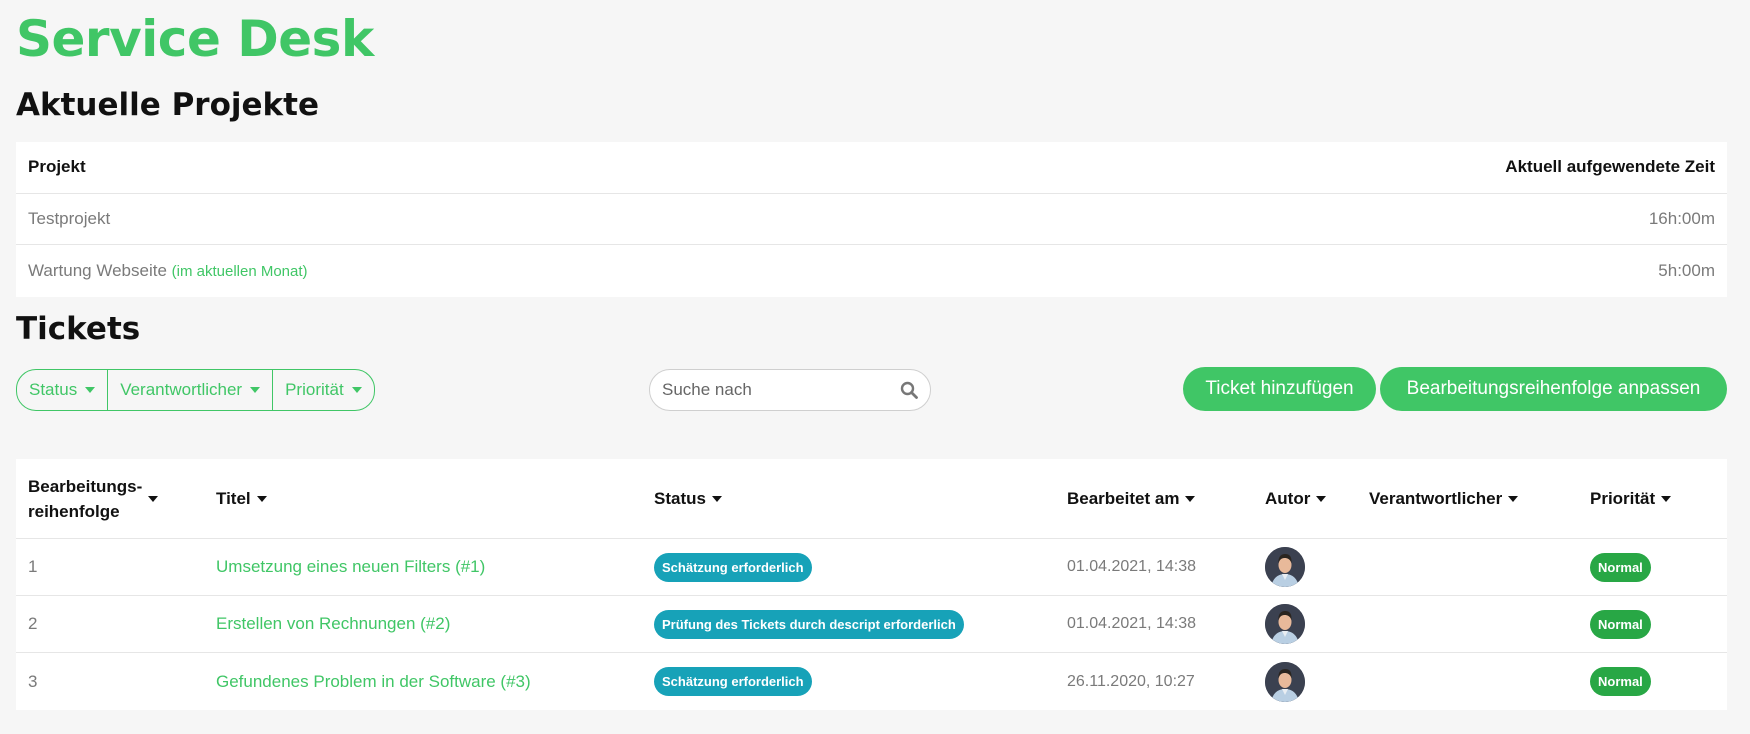 This screenshot has width=1750, height=734. I want to click on column-header-status-label: Status, so click(680, 498).